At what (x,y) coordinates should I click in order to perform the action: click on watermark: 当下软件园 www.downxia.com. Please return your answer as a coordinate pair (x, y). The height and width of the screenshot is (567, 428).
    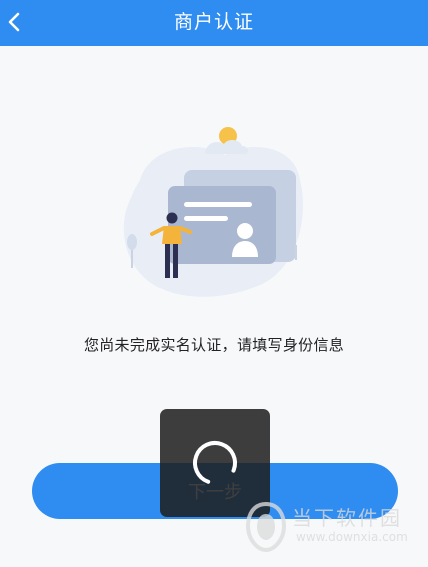
    Looking at the image, I should click on (336, 531).